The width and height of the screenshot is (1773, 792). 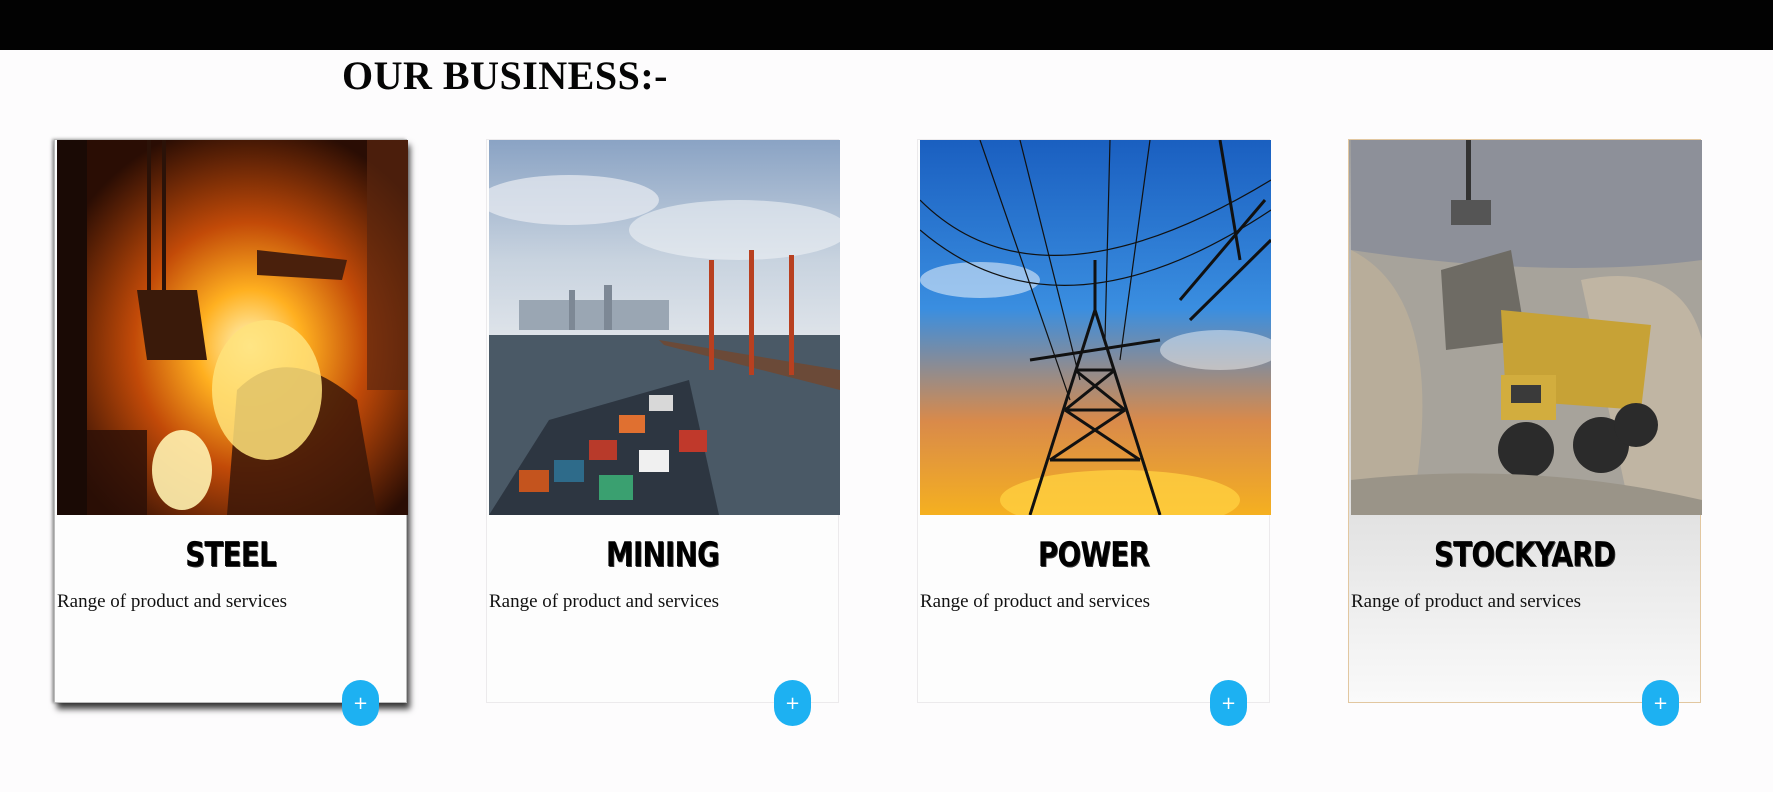 What do you see at coordinates (232, 327) in the screenshot?
I see `steel-furnace-image` at bounding box center [232, 327].